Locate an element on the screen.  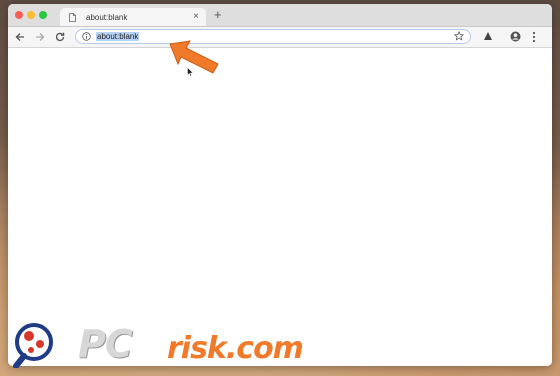
new-tab-button: + is located at coordinates (218, 15).